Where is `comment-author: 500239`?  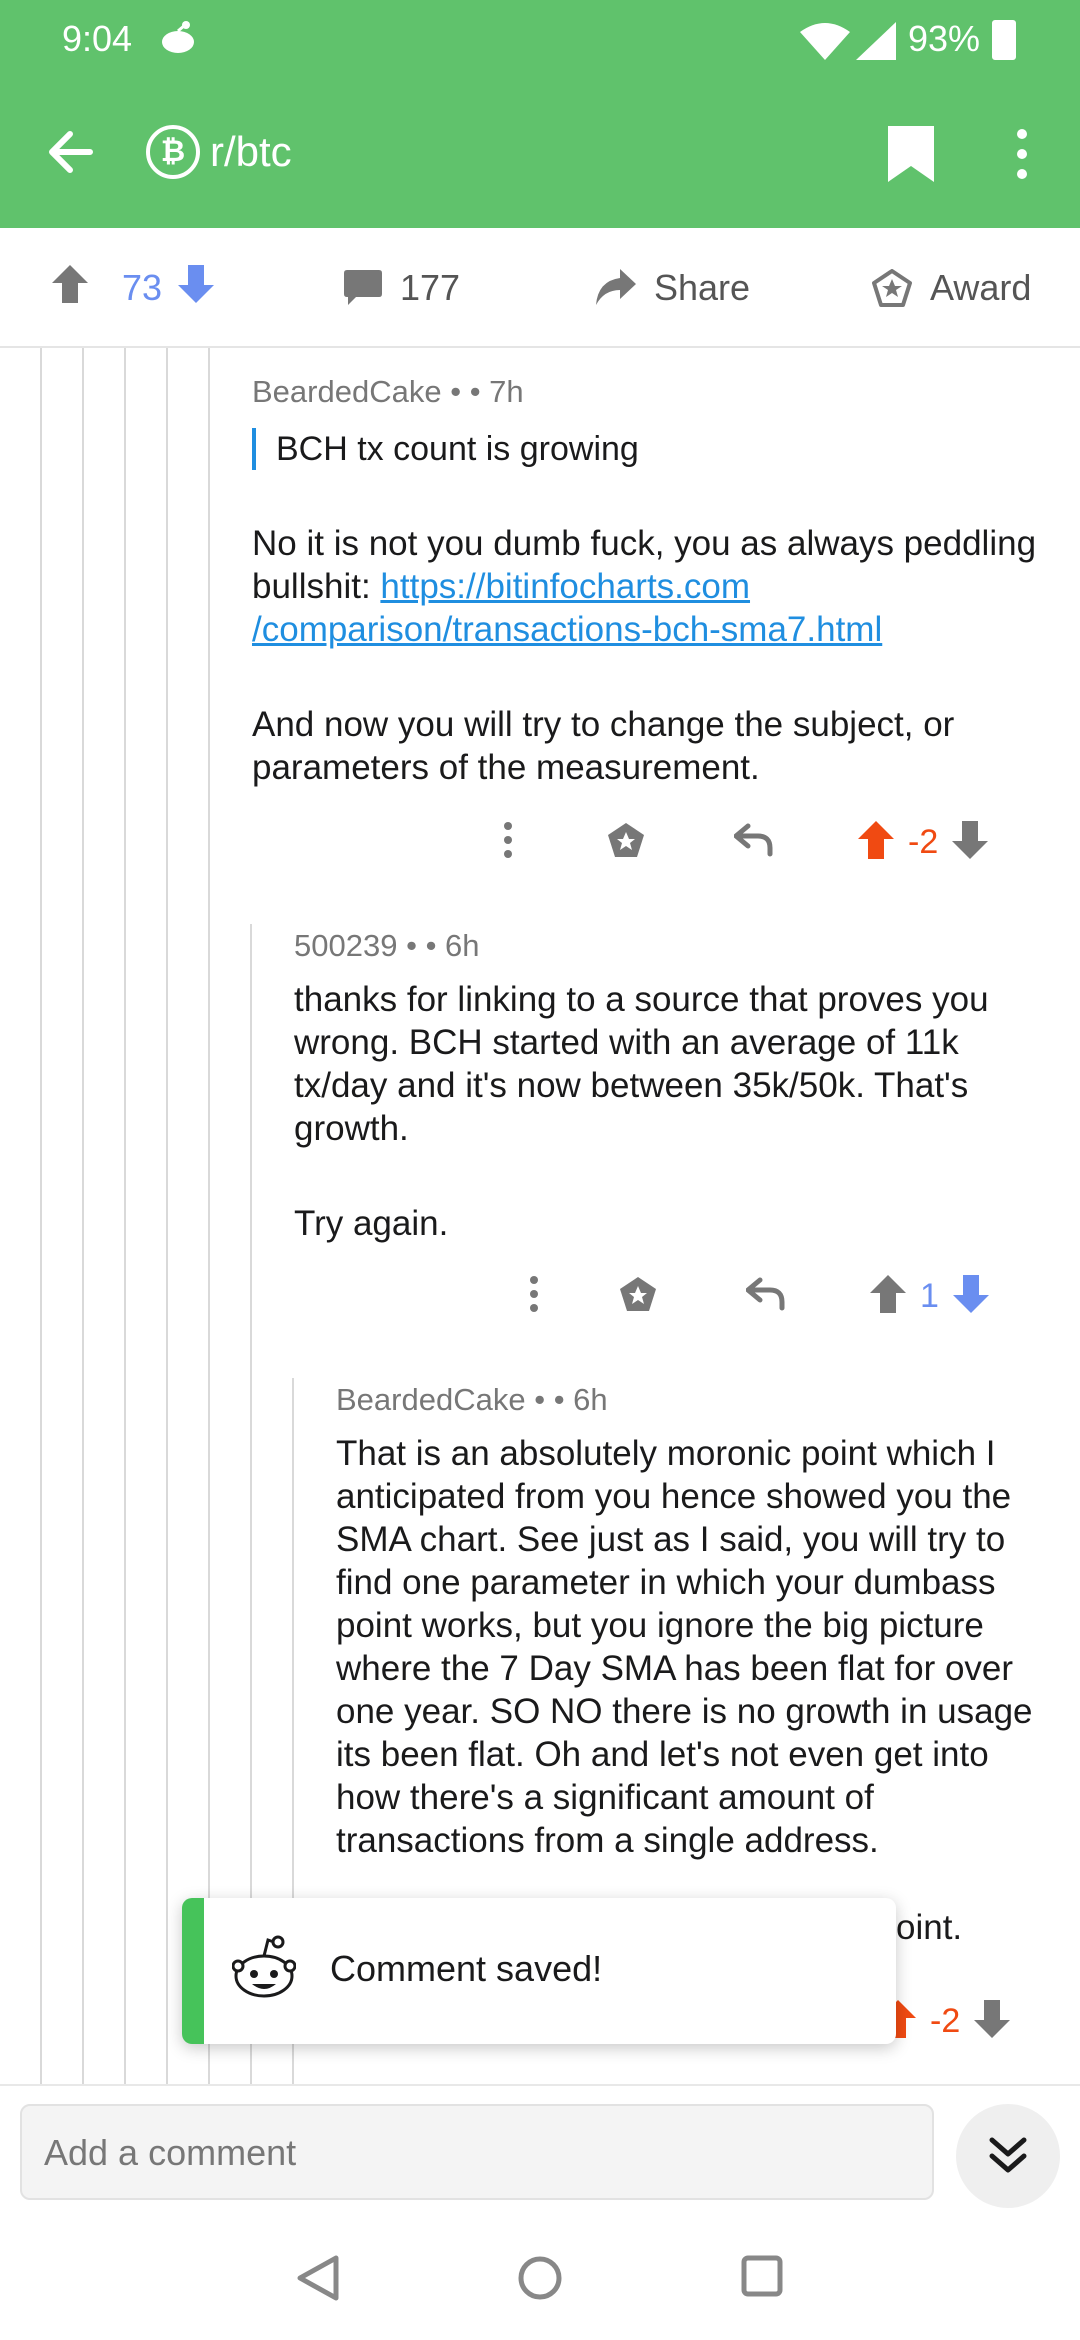 comment-author: 500239 is located at coordinates (345, 945).